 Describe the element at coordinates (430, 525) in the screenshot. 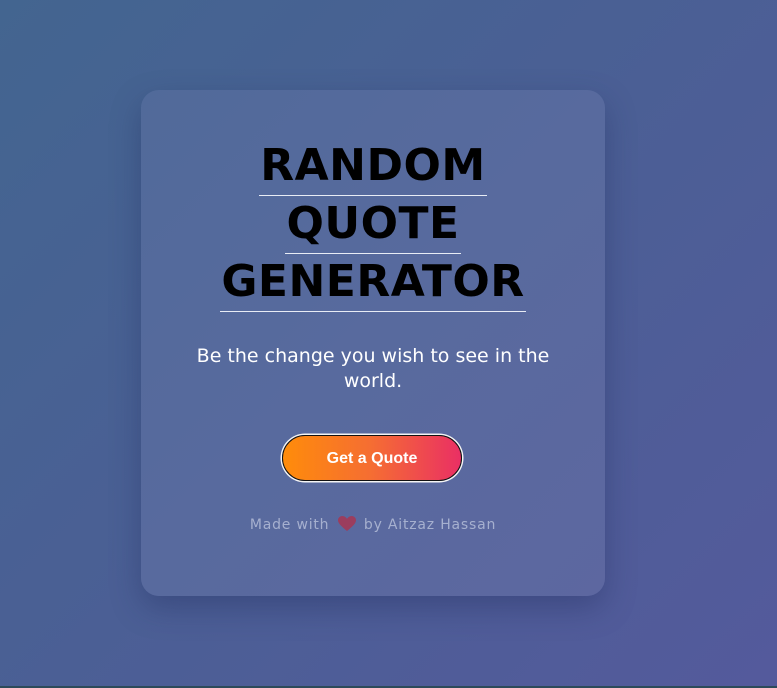

I see `footer-suffix: by Aitzaz Hassan` at that location.